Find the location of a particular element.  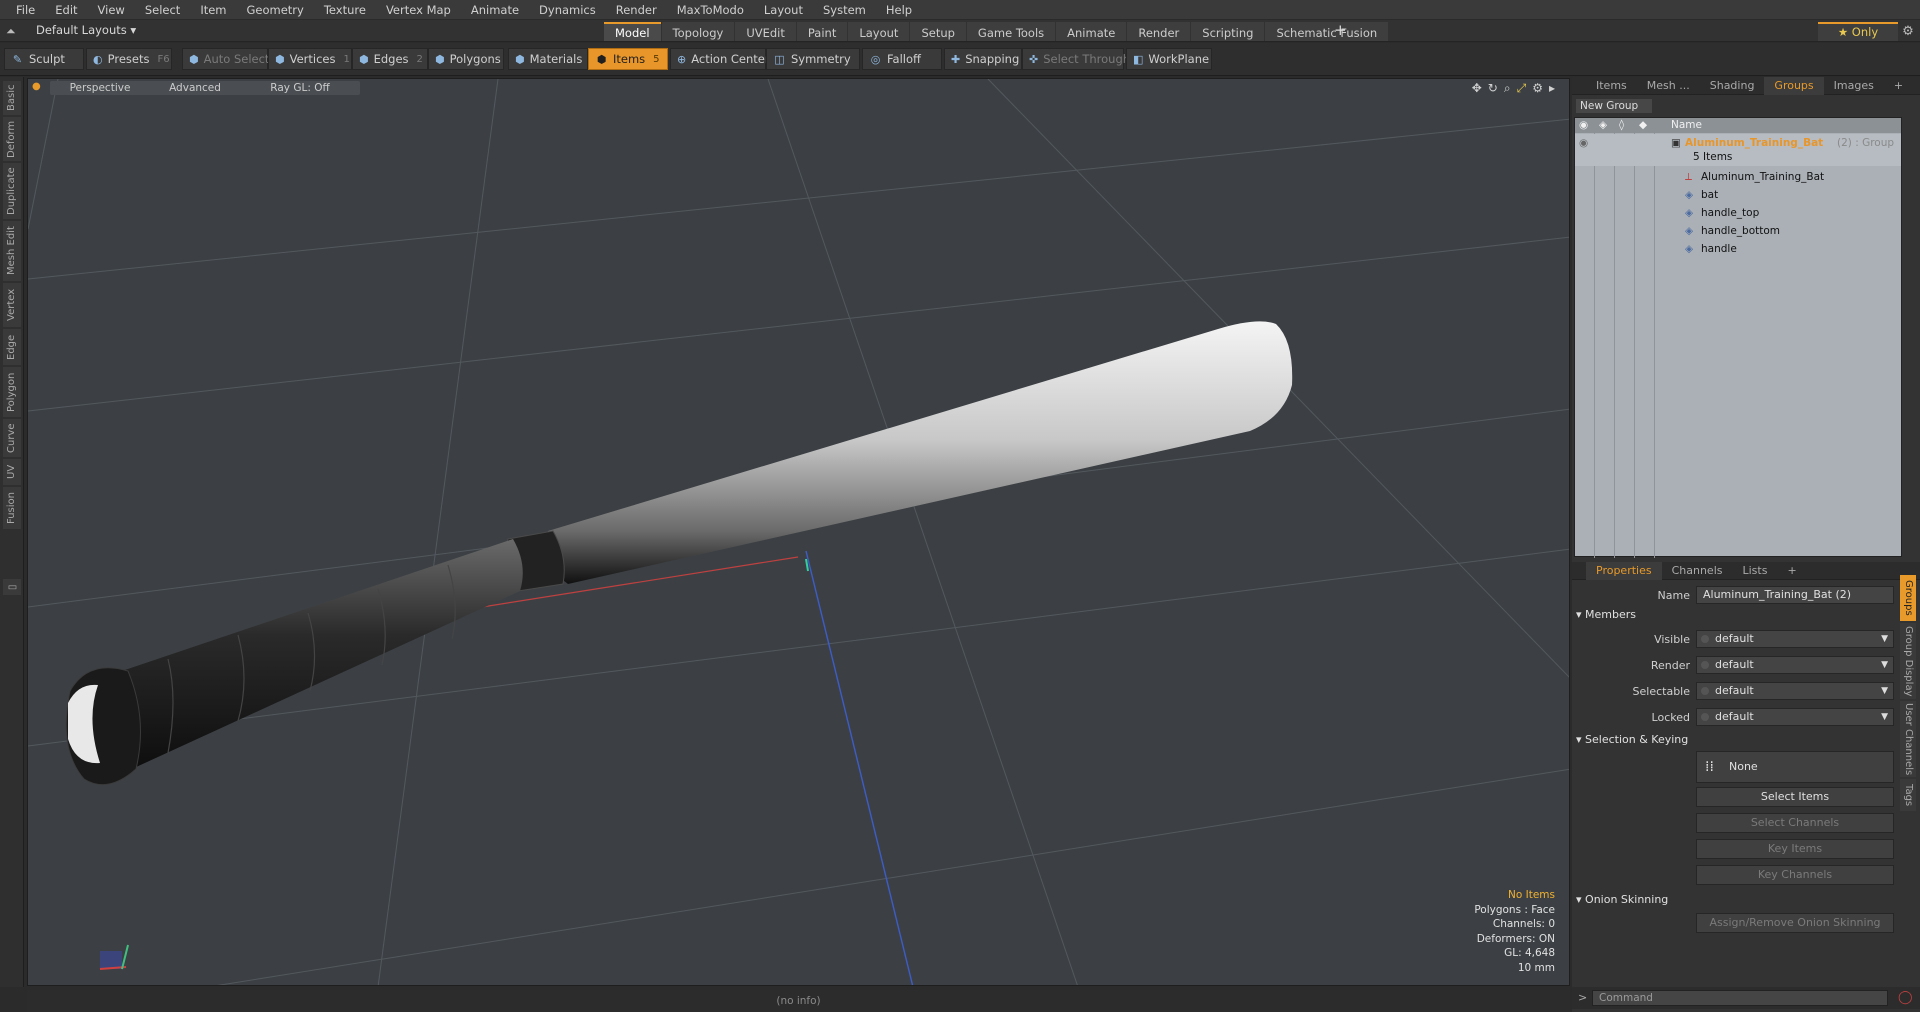

command-input: Command is located at coordinates (1740, 998).